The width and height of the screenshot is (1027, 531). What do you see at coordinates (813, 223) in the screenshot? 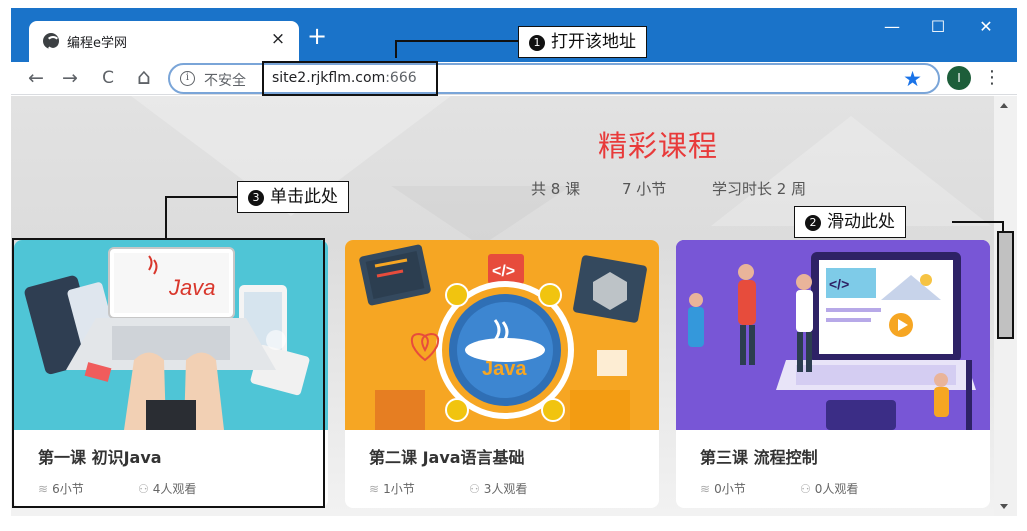
I see `step-number-badge: 2` at bounding box center [813, 223].